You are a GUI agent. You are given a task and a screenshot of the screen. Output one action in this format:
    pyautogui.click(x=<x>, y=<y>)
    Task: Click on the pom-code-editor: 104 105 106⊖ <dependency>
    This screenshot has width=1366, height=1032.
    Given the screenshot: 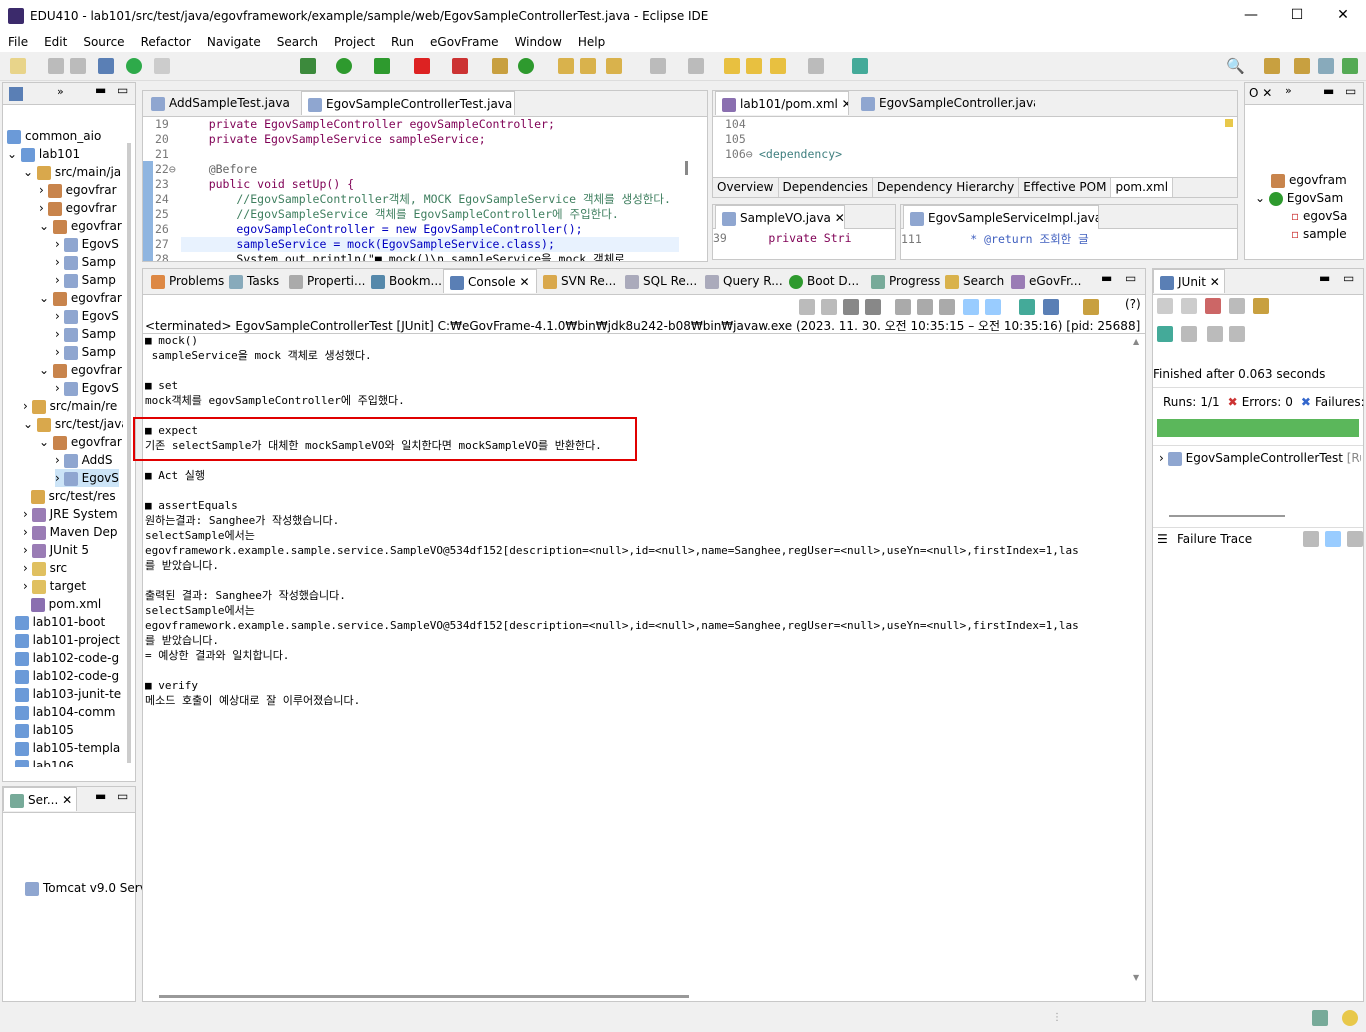 What is the action you would take?
    pyautogui.click(x=963, y=140)
    